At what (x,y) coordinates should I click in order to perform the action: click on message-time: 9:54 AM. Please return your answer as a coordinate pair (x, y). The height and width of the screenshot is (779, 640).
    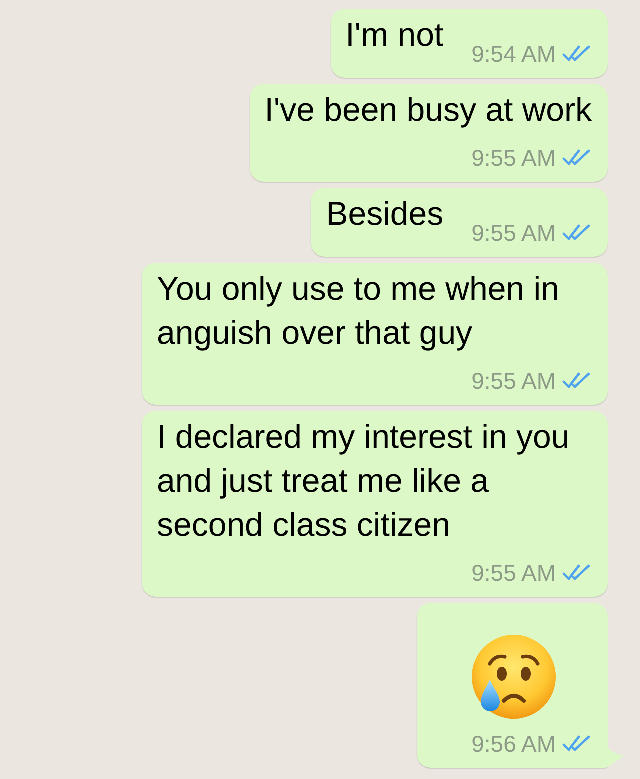
    Looking at the image, I should click on (514, 54).